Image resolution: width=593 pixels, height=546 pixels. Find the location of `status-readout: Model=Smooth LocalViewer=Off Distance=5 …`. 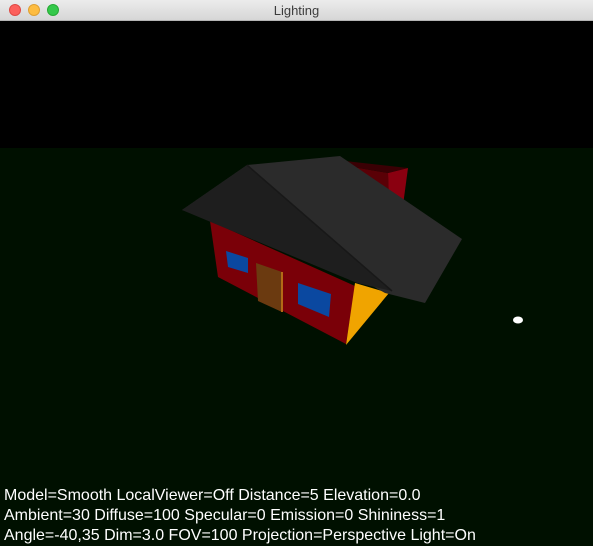

status-readout: Model=Smooth LocalViewer=Off Distance=5 … is located at coordinates (240, 516).